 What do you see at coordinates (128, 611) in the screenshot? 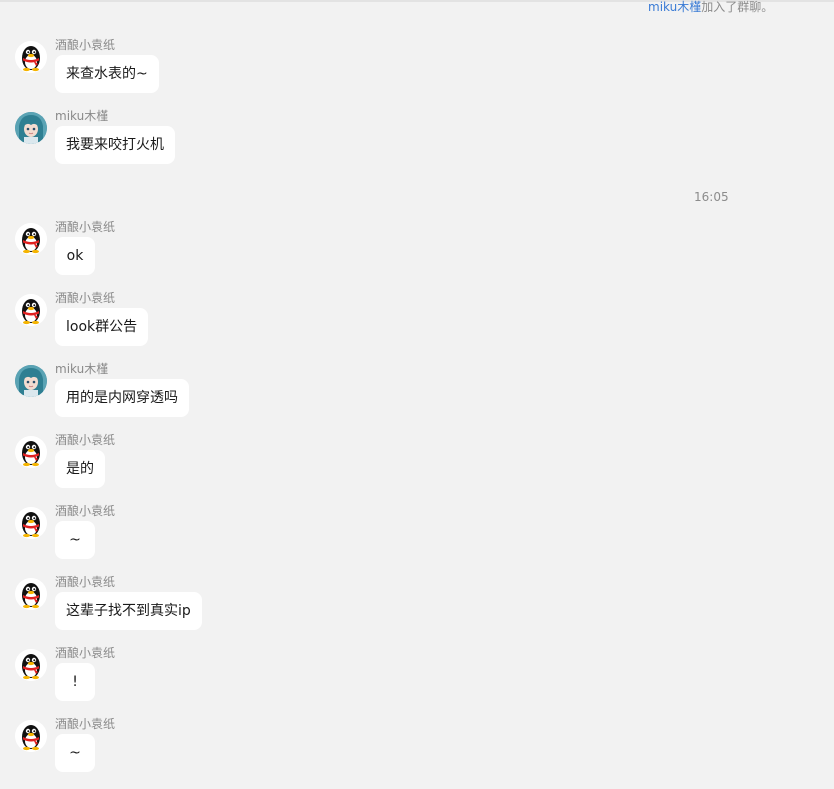
I see `message-bubble: 这辈子找不到真实ip` at bounding box center [128, 611].